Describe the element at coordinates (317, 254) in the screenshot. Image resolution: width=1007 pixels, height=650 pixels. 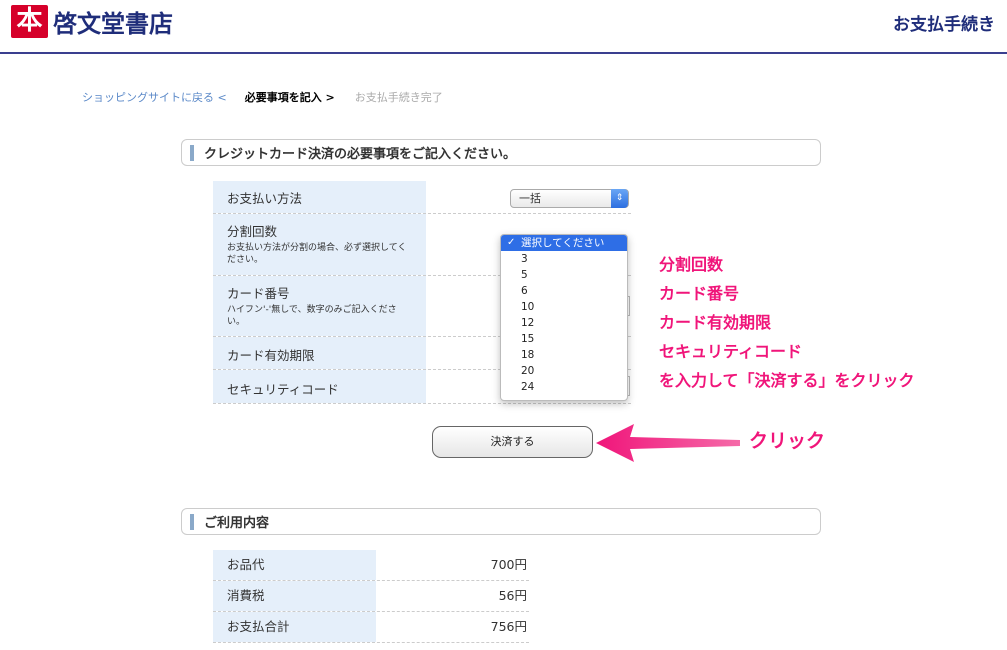
I see `installments-note: お支払い方法が分割の場合、必ず選択してください。` at that location.